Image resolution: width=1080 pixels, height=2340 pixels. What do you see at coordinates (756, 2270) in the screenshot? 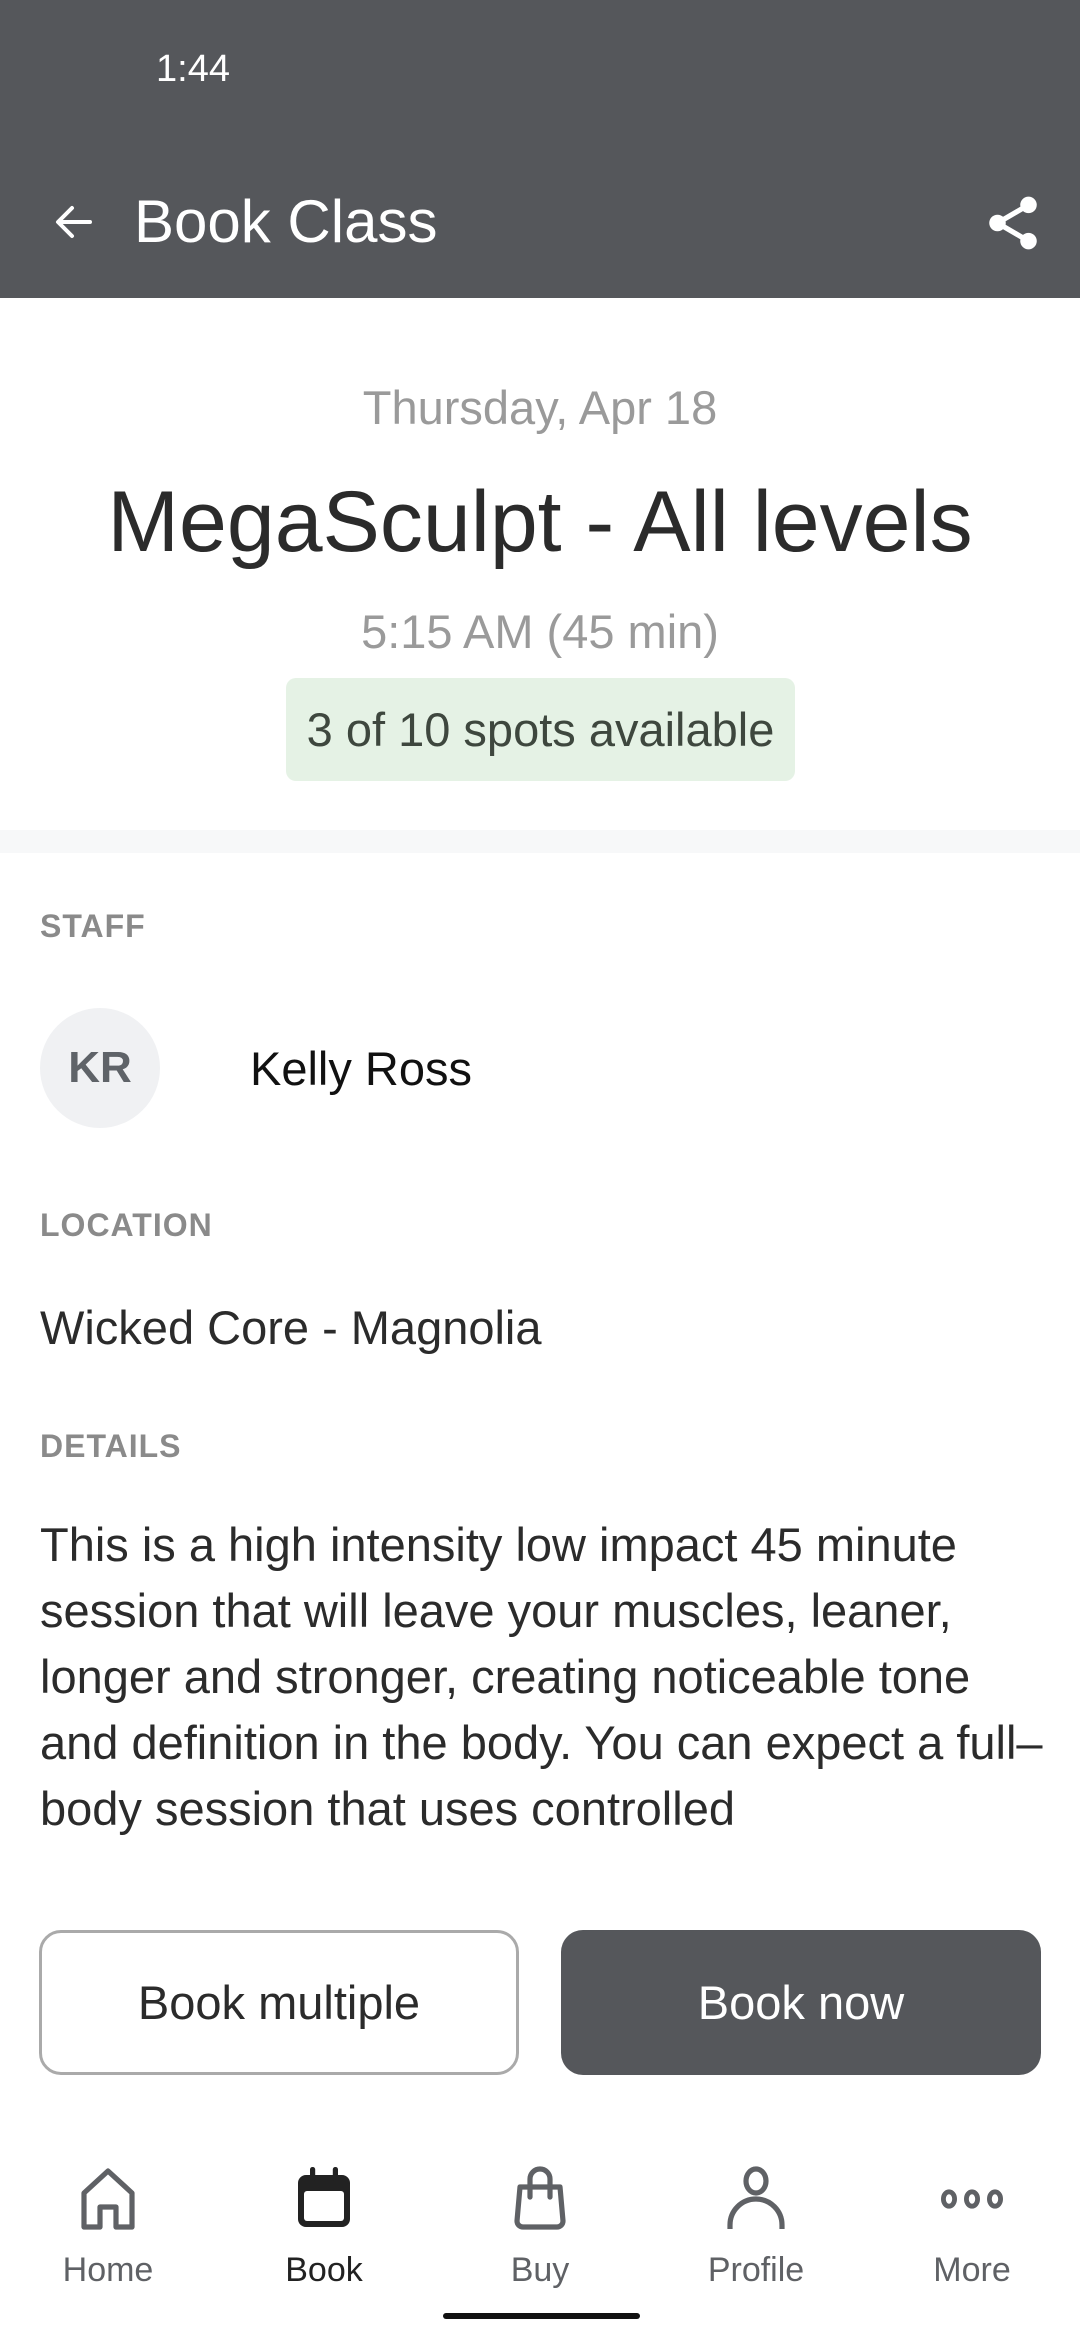
I see `nav-label-profile: Profile` at bounding box center [756, 2270].